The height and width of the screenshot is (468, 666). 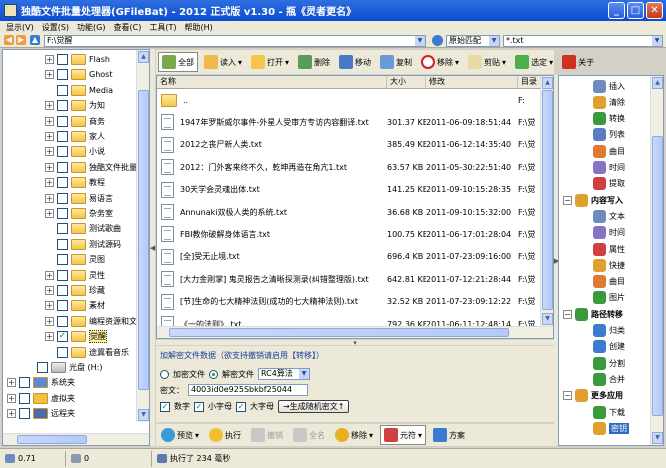 What do you see at coordinates (76, 439) in the screenshot?
I see `tree-hscrollbar` at bounding box center [76, 439].